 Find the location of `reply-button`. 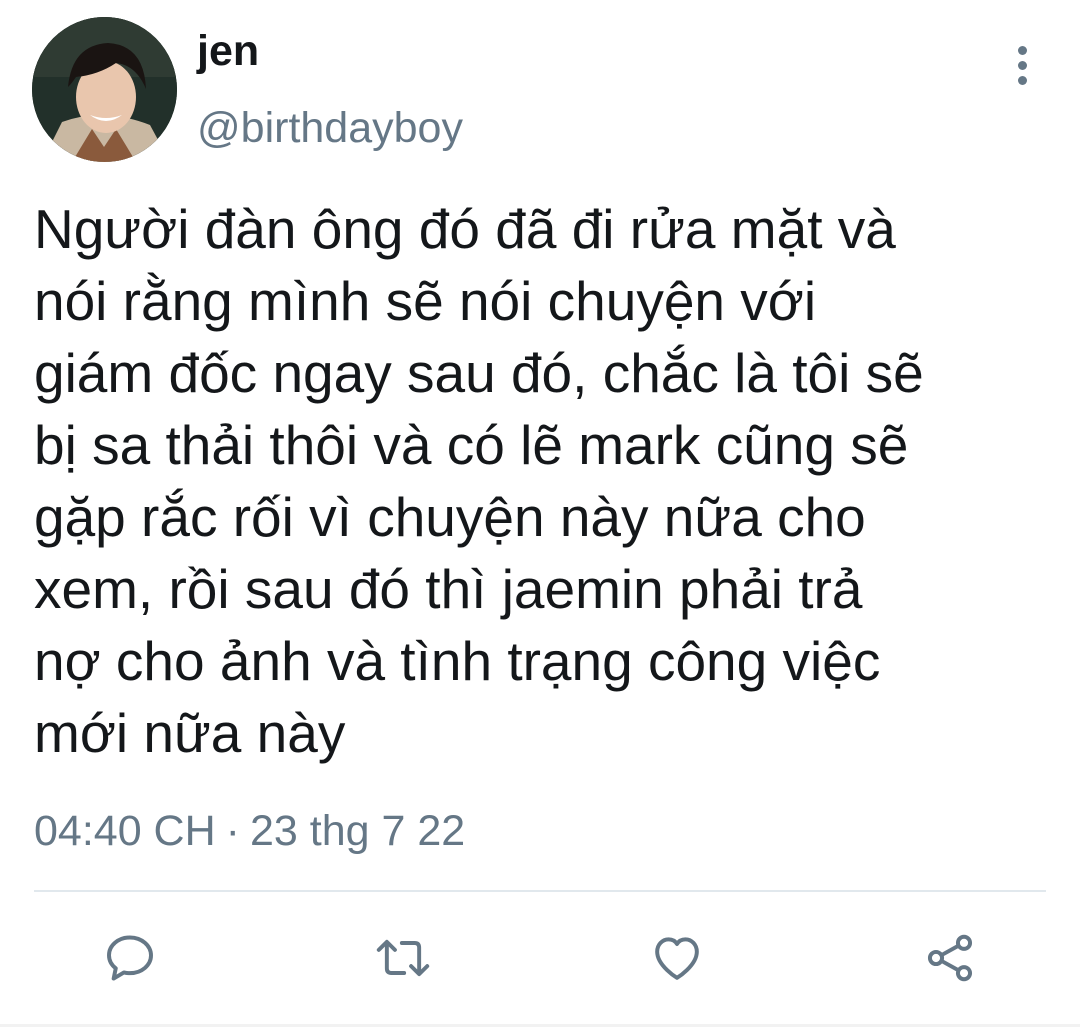

reply-button is located at coordinates (130, 958).